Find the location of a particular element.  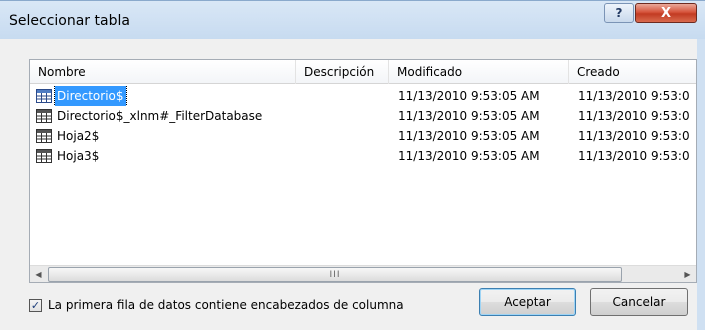

scroll-right-arrow-icon: ▶ is located at coordinates (687, 274).